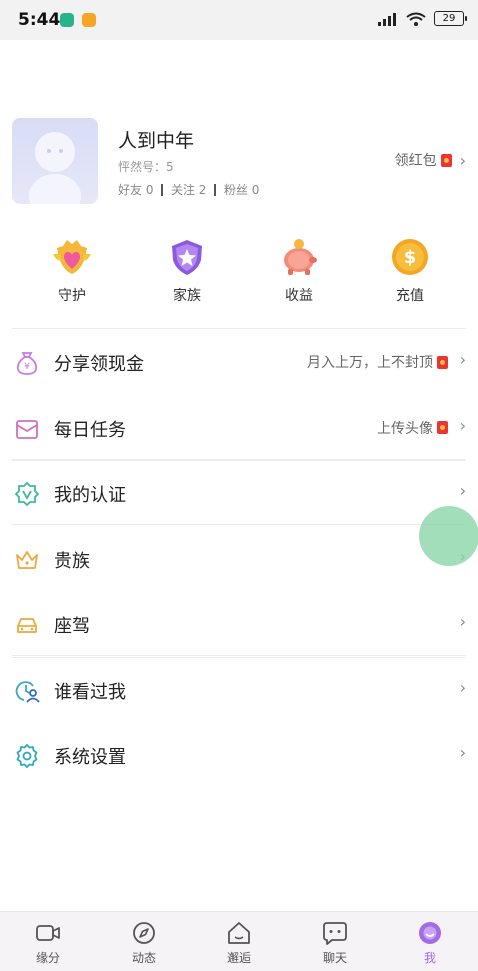 This screenshot has width=478, height=971. What do you see at coordinates (48, 933) in the screenshot?
I see `video-icon` at bounding box center [48, 933].